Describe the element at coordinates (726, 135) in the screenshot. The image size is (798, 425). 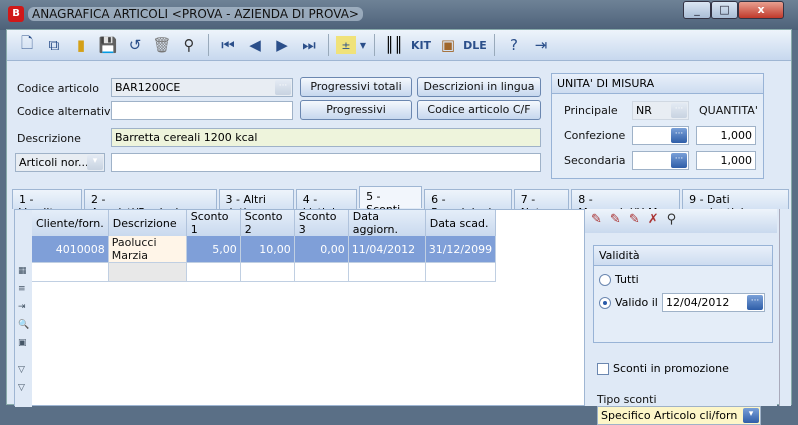
I see `confezione-qty-field: 1,000` at that location.